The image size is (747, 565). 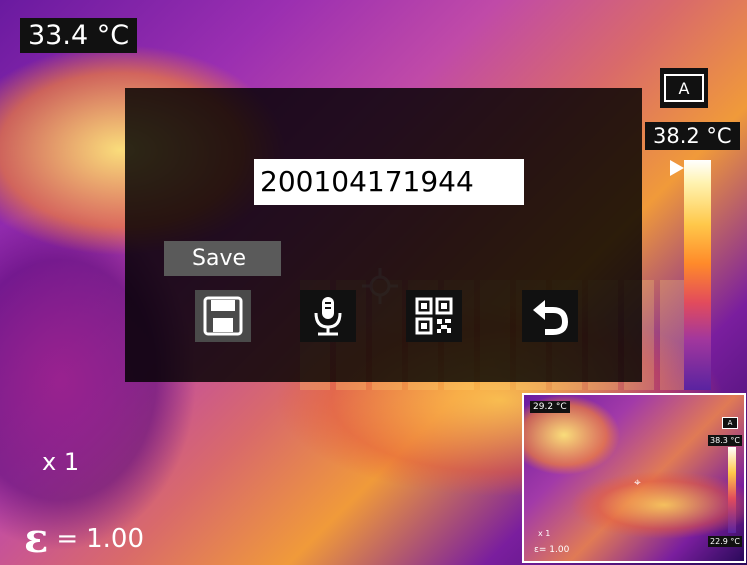 What do you see at coordinates (637, 482) in the screenshot?
I see `preview-crosshair-icon: ⌖` at bounding box center [637, 482].